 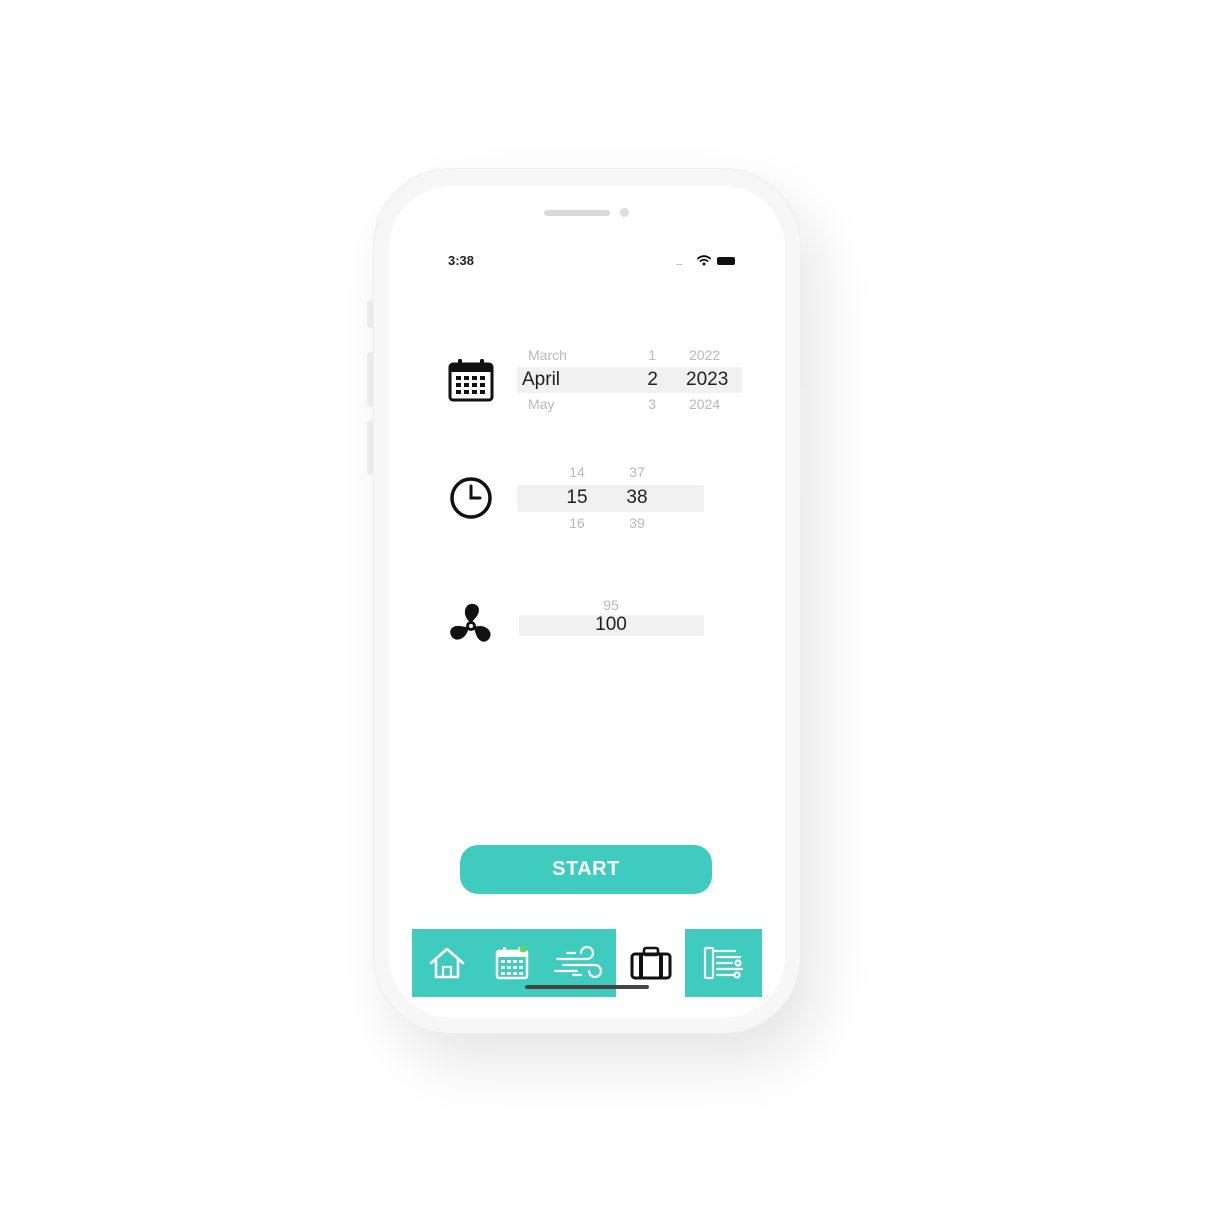 I want to click on tab-settings, so click(x=723, y=963).